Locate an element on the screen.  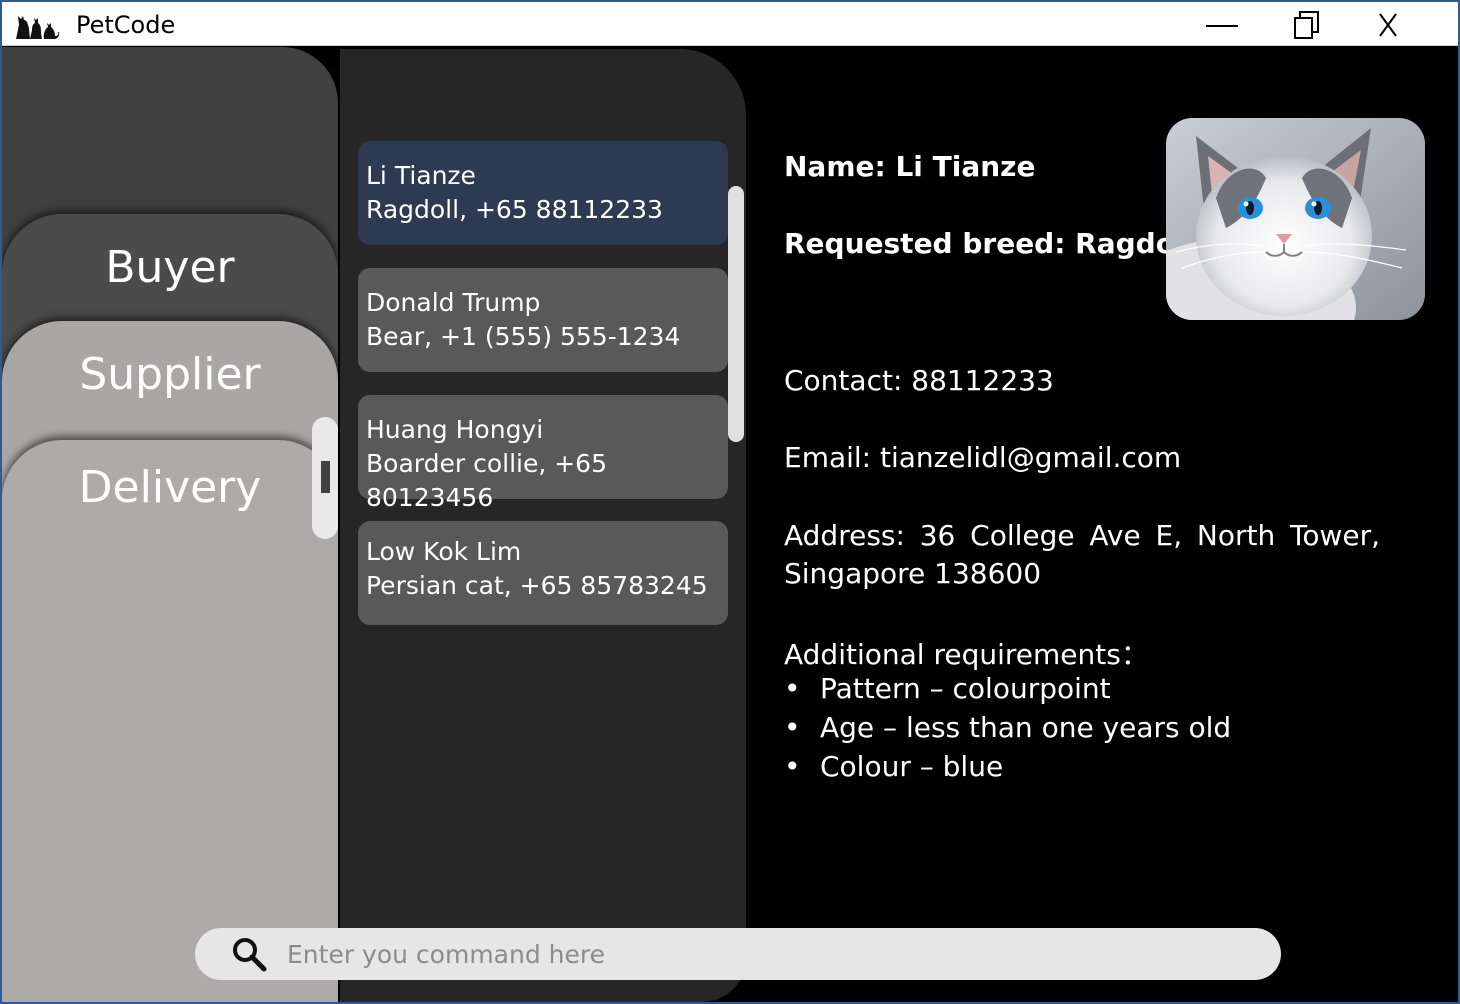
requirement-item: Pattern – colourpoint is located at coordinates (1094, 688).